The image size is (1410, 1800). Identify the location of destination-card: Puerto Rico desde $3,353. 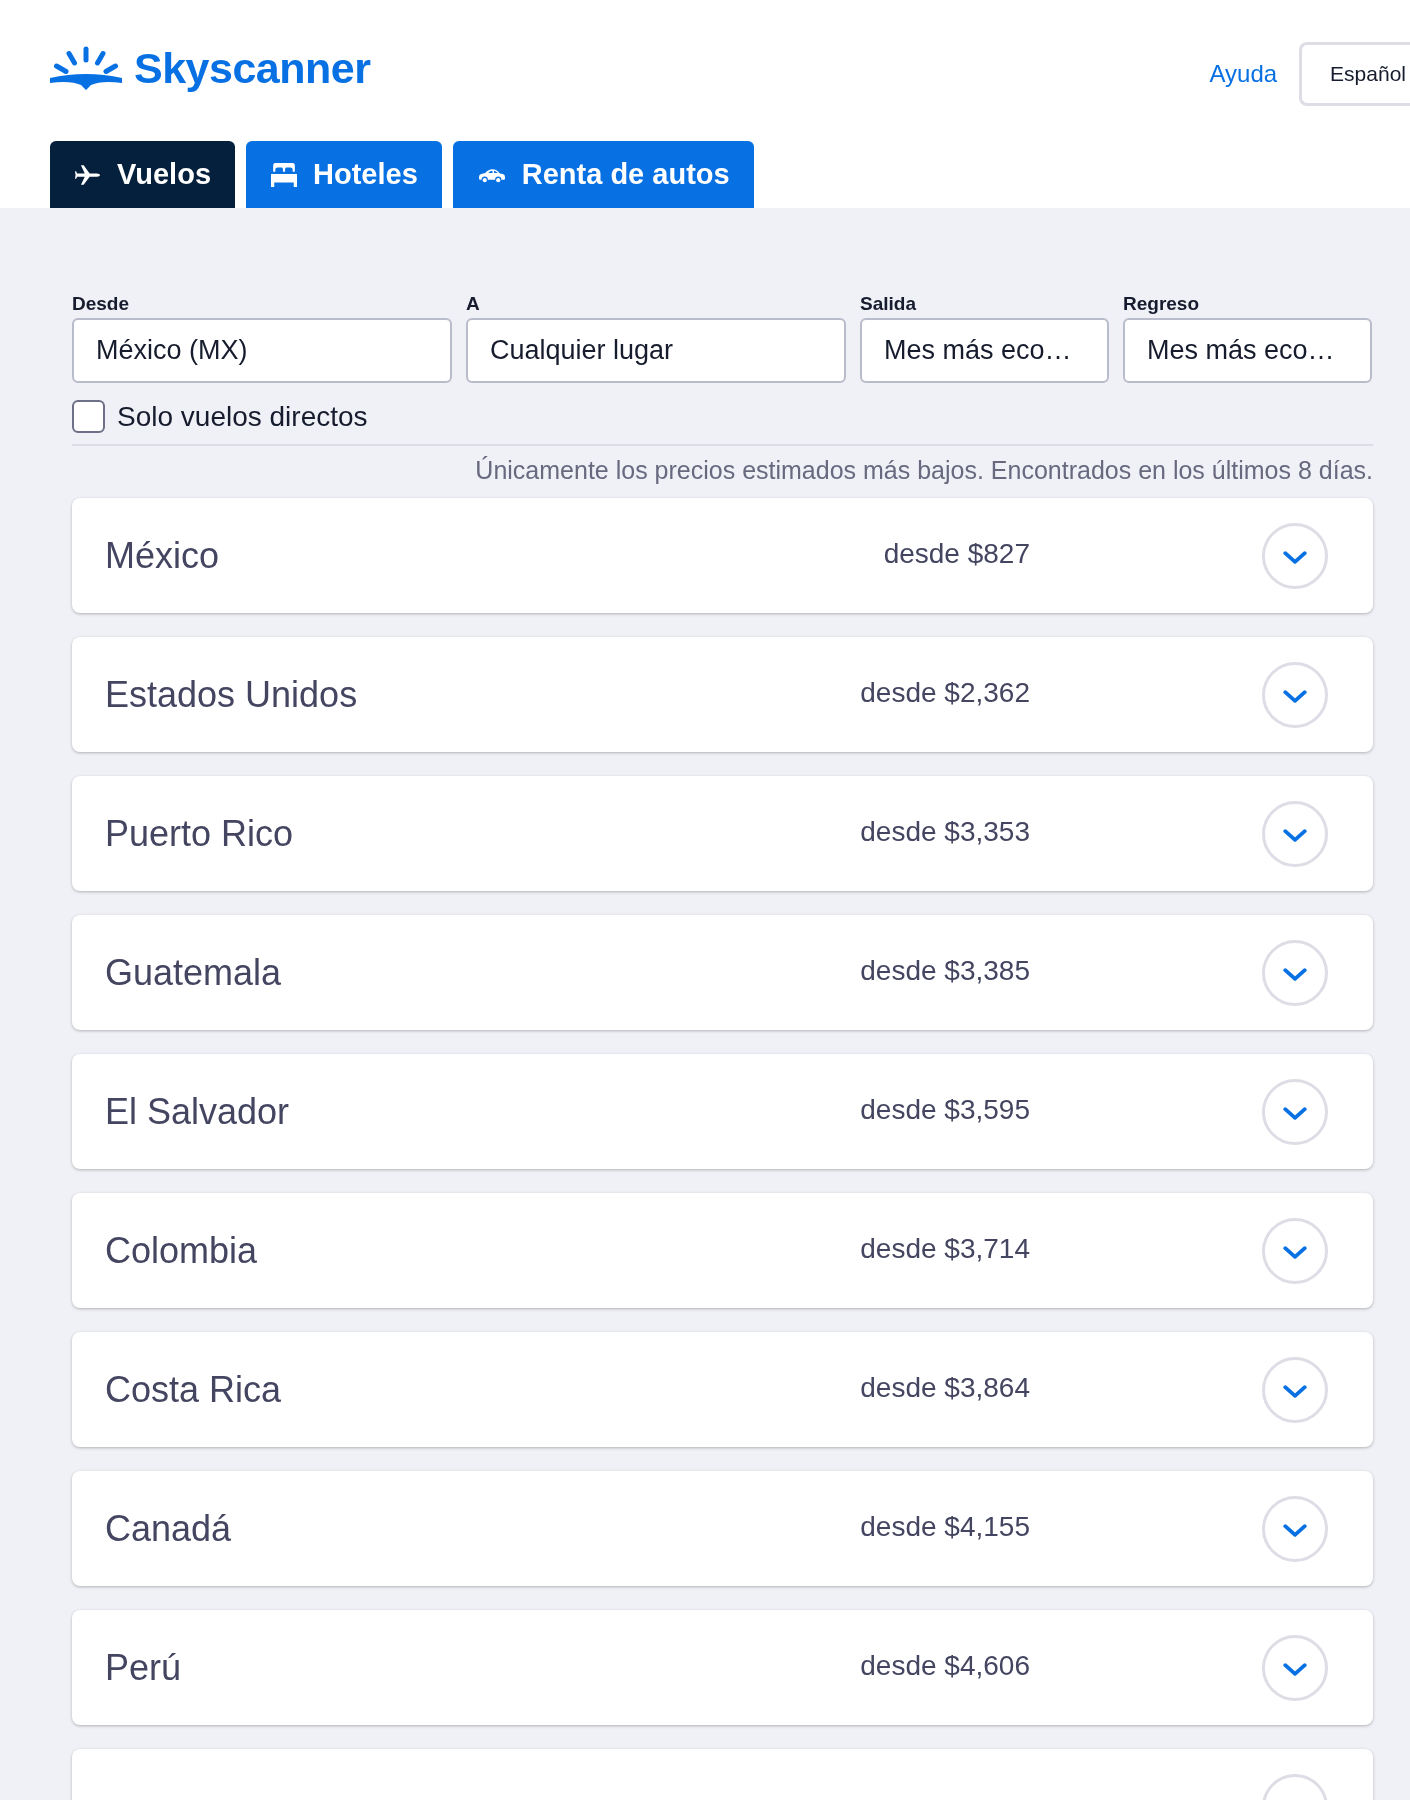
(722, 833).